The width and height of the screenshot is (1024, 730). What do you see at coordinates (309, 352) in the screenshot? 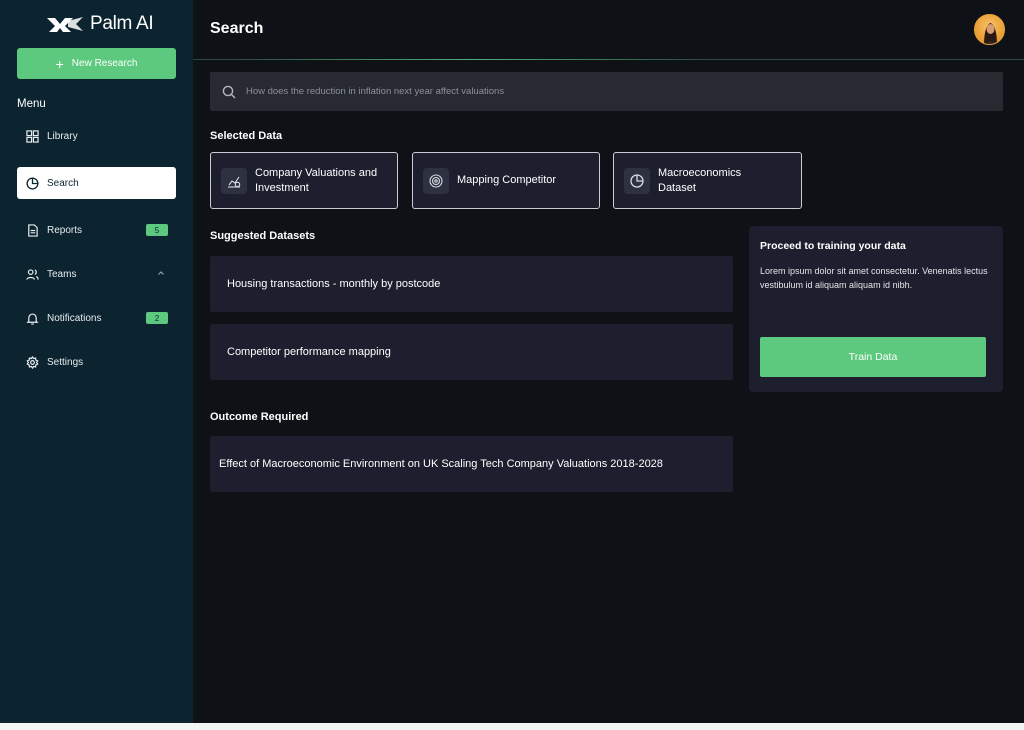
I see `suggested-dataset-label: Competitor performance mapping` at bounding box center [309, 352].